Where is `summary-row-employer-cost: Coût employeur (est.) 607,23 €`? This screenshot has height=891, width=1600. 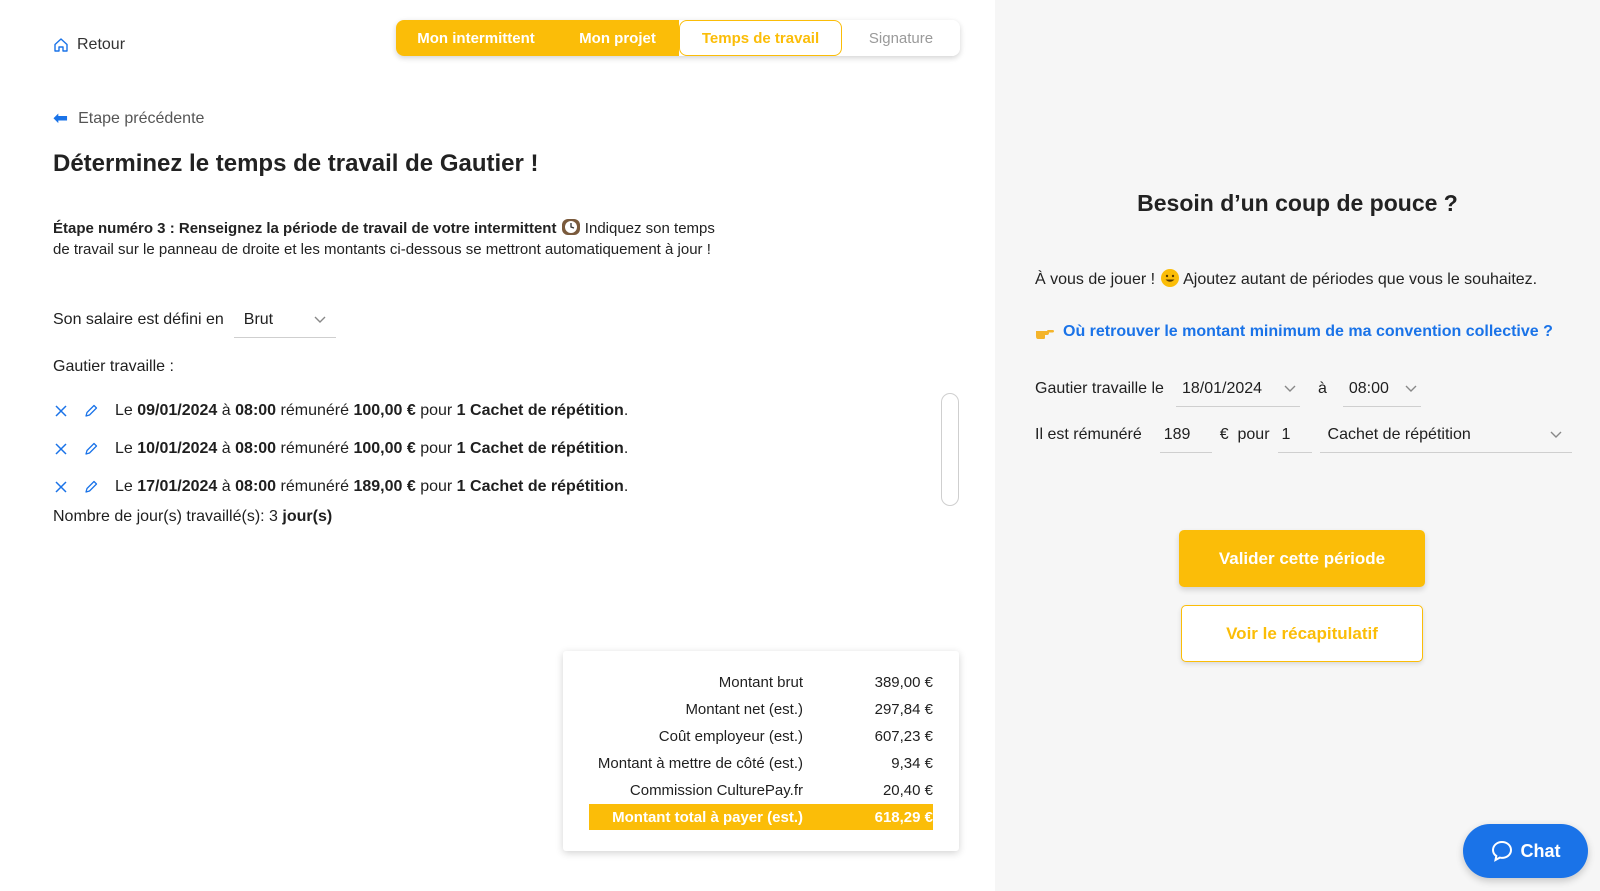
summary-row-employer-cost: Coût employeur (est.) 607,23 € is located at coordinates (761, 736).